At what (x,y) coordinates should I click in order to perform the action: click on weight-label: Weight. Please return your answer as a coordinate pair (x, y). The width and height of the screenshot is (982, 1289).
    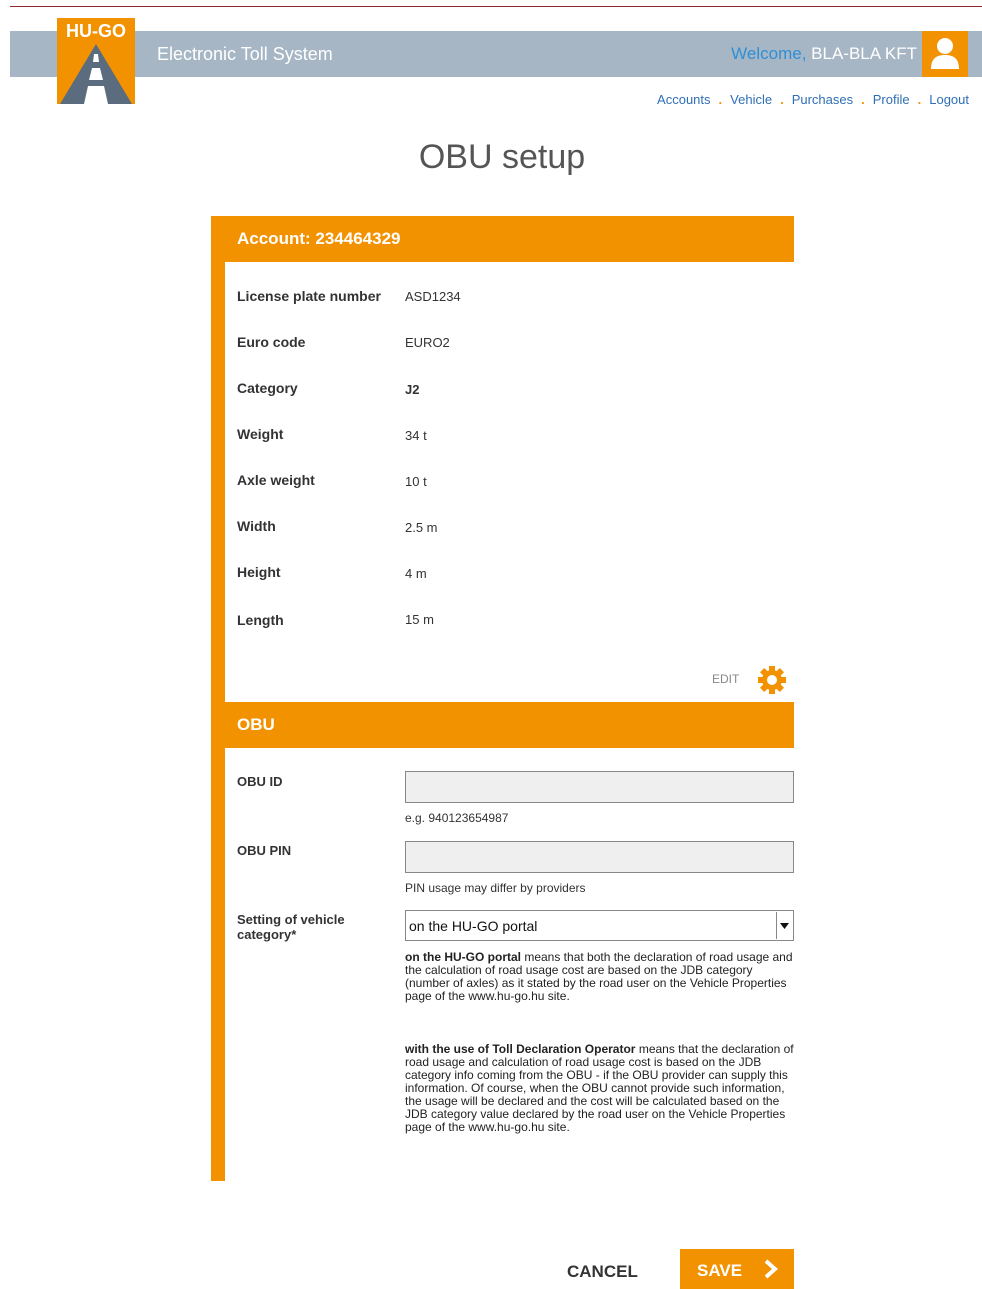
    Looking at the image, I should click on (260, 434).